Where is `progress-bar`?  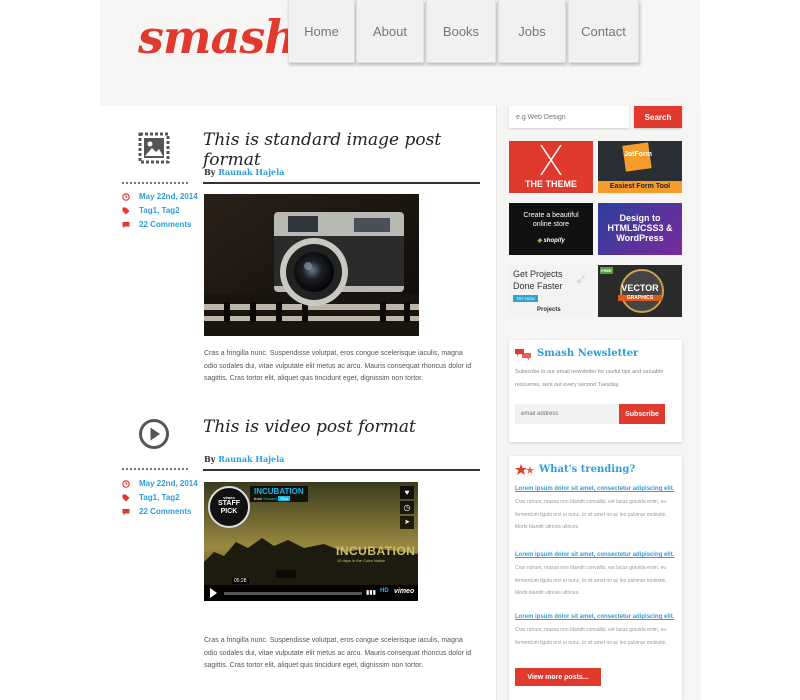
progress-bar is located at coordinates (293, 593).